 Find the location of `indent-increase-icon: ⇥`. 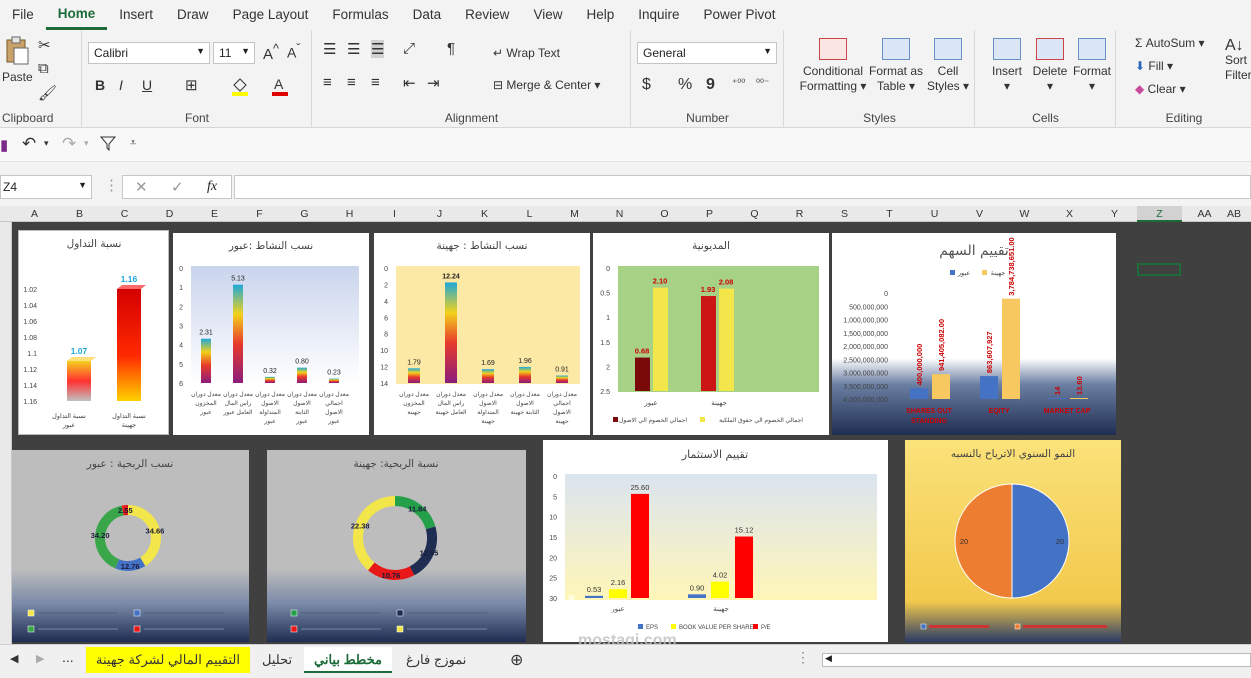

indent-increase-icon: ⇥ is located at coordinates (433, 83).